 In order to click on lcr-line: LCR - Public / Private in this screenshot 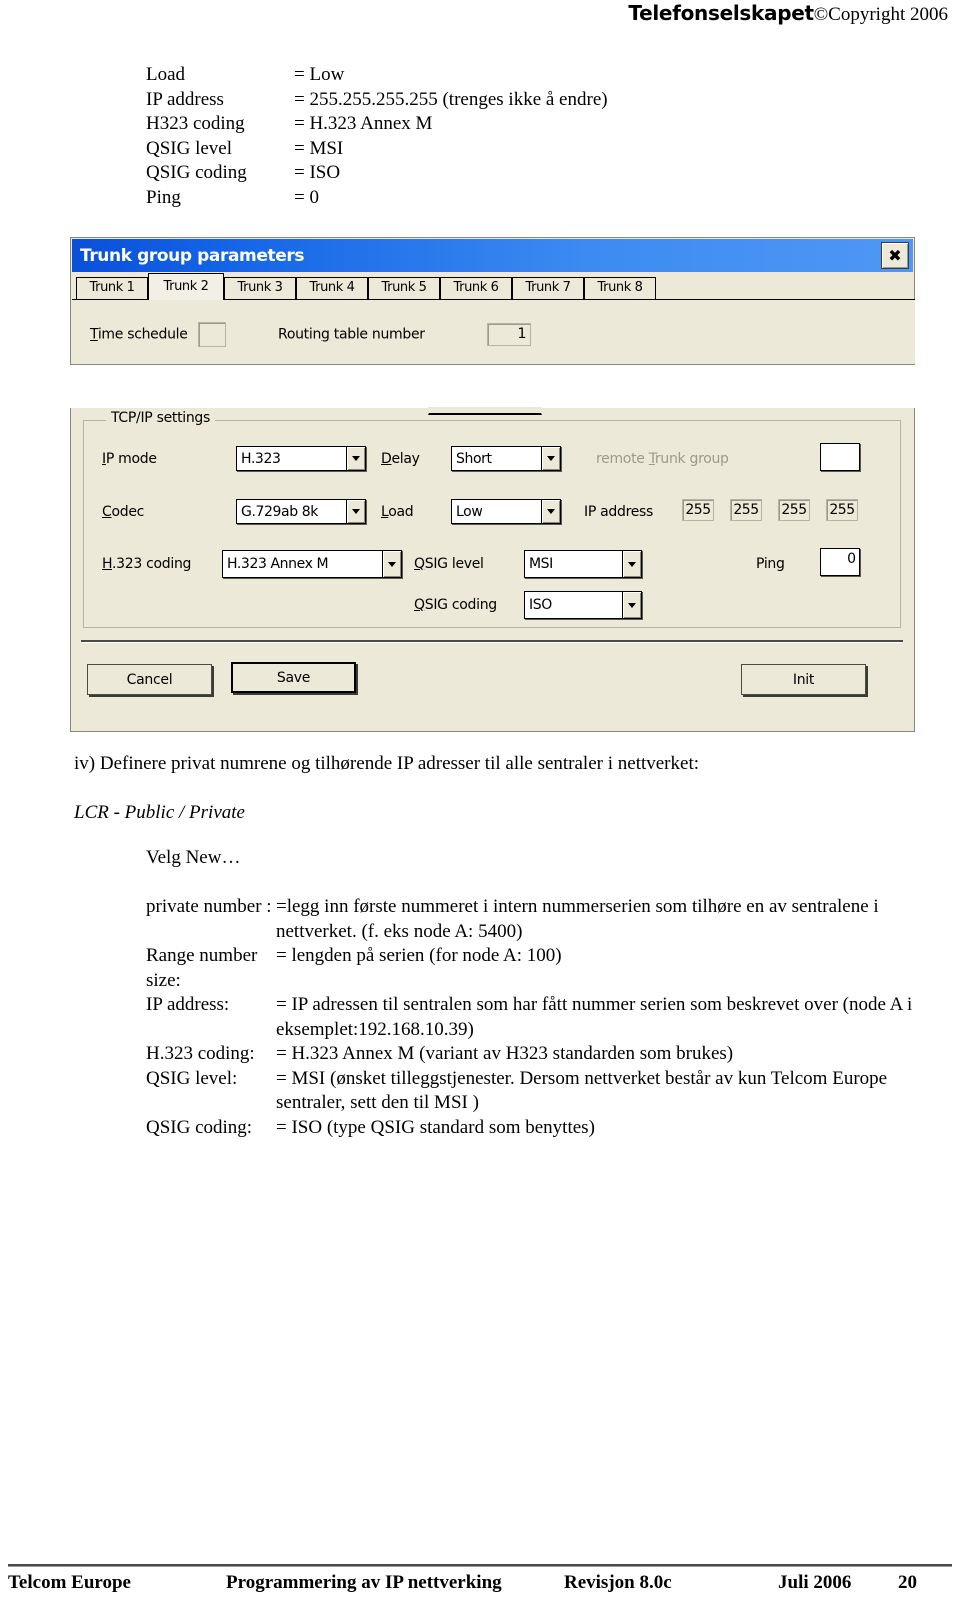, I will do `click(159, 812)`.